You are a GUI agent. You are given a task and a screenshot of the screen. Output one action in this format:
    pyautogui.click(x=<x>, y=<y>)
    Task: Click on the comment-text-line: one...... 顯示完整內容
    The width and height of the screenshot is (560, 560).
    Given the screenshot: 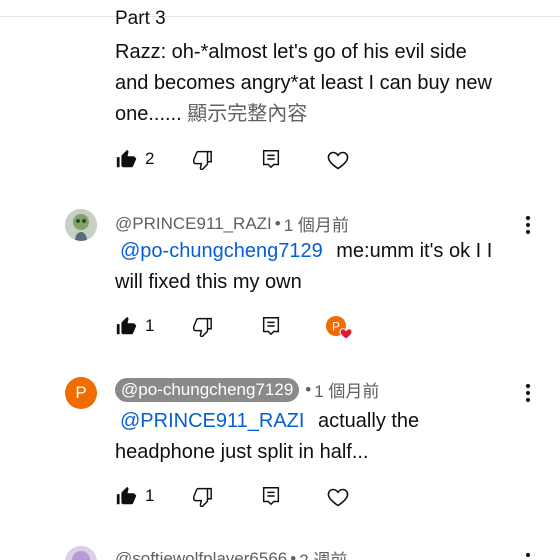 What is the action you would take?
    pyautogui.click(x=320, y=114)
    